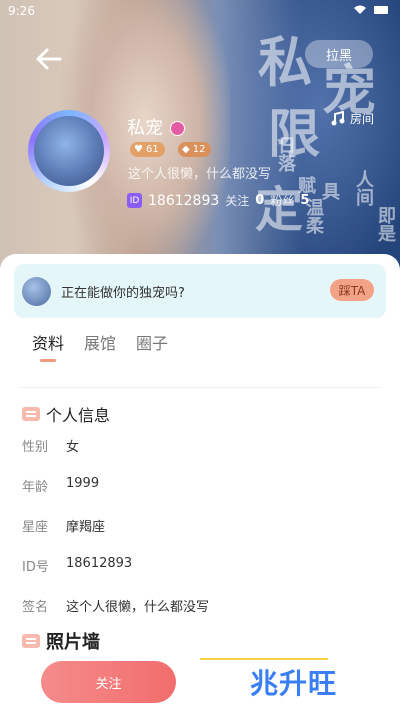 This screenshot has width=400, height=712. I want to click on section-photo-wall: 照片墙, so click(61, 641).